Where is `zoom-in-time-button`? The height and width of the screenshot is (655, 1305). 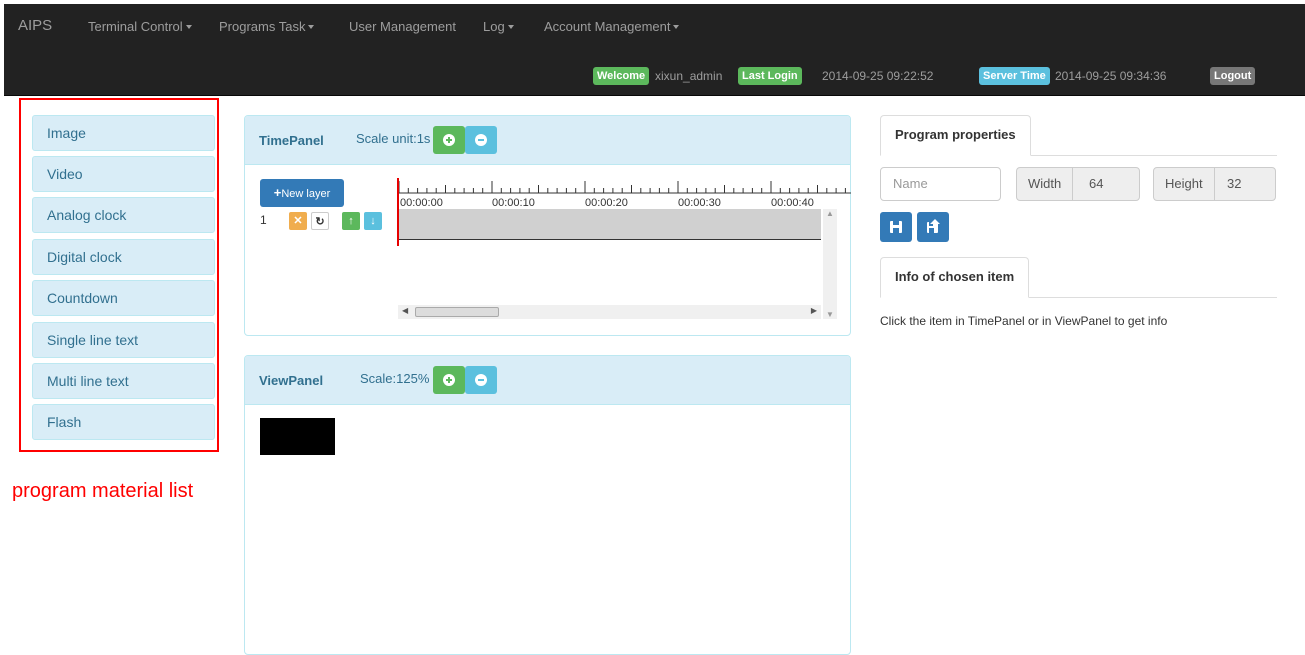
zoom-in-time-button is located at coordinates (449, 140).